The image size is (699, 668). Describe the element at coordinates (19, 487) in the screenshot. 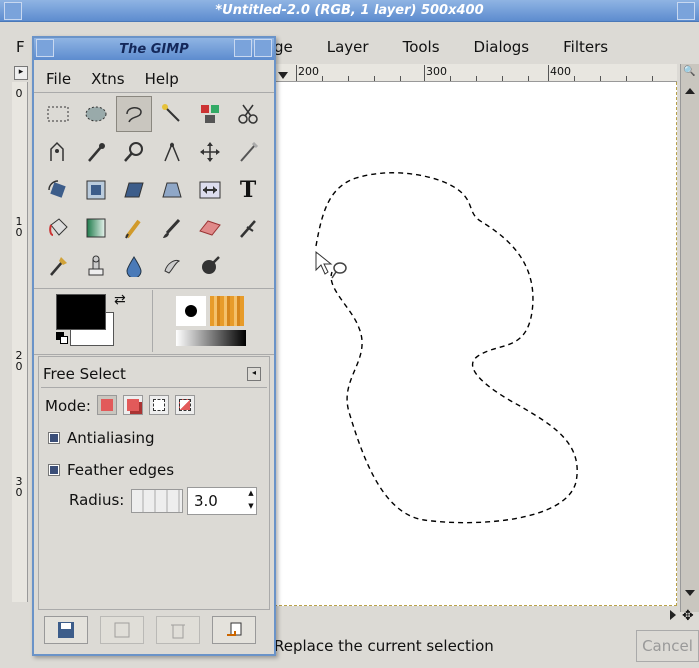

I see `vruler-label-300: 3 0` at that location.